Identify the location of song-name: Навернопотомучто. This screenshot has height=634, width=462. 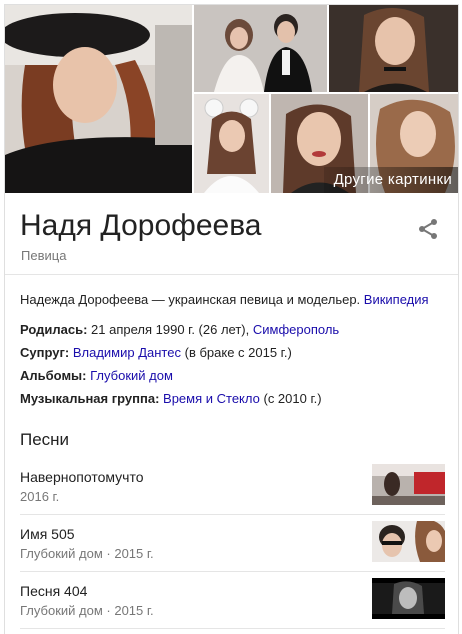
(82, 477).